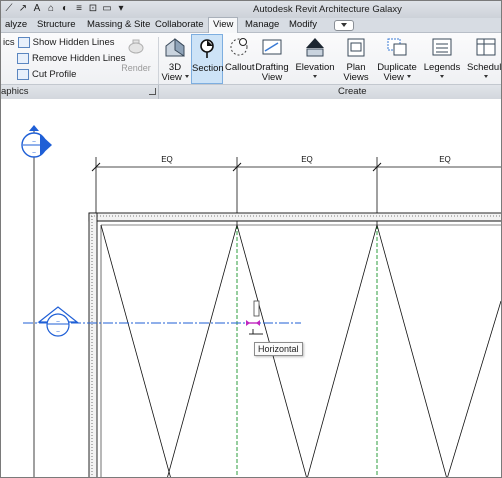 The width and height of the screenshot is (502, 478). I want to click on section-qat-icon: ◐, so click(65, 9).